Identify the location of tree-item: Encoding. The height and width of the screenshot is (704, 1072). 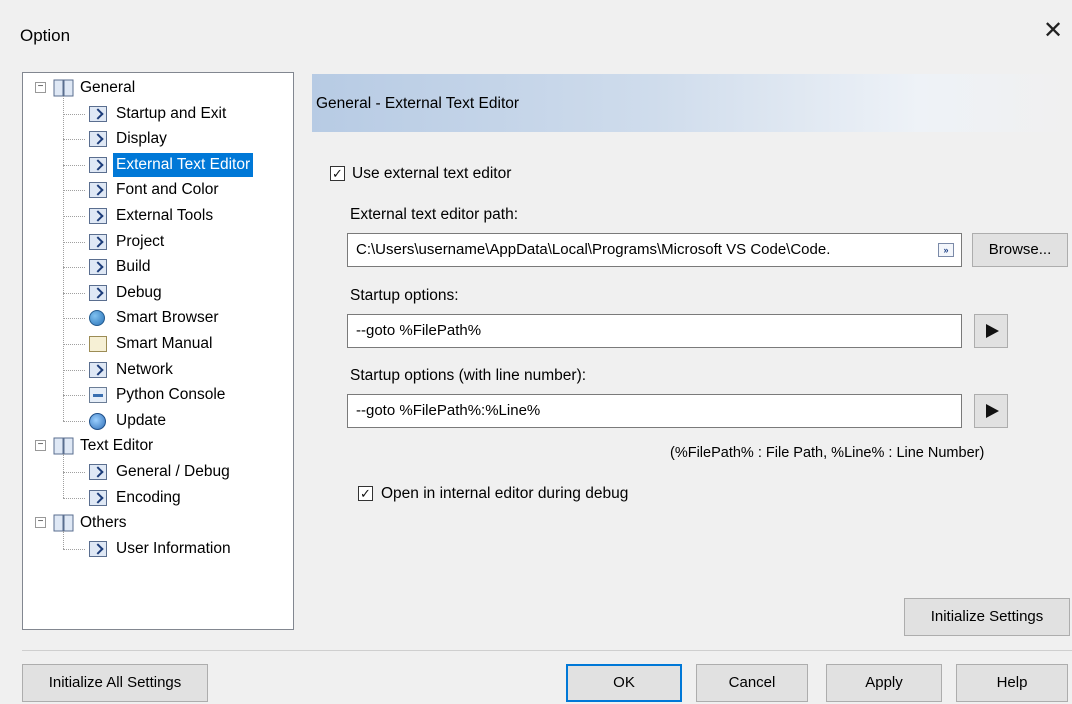
(123, 498).